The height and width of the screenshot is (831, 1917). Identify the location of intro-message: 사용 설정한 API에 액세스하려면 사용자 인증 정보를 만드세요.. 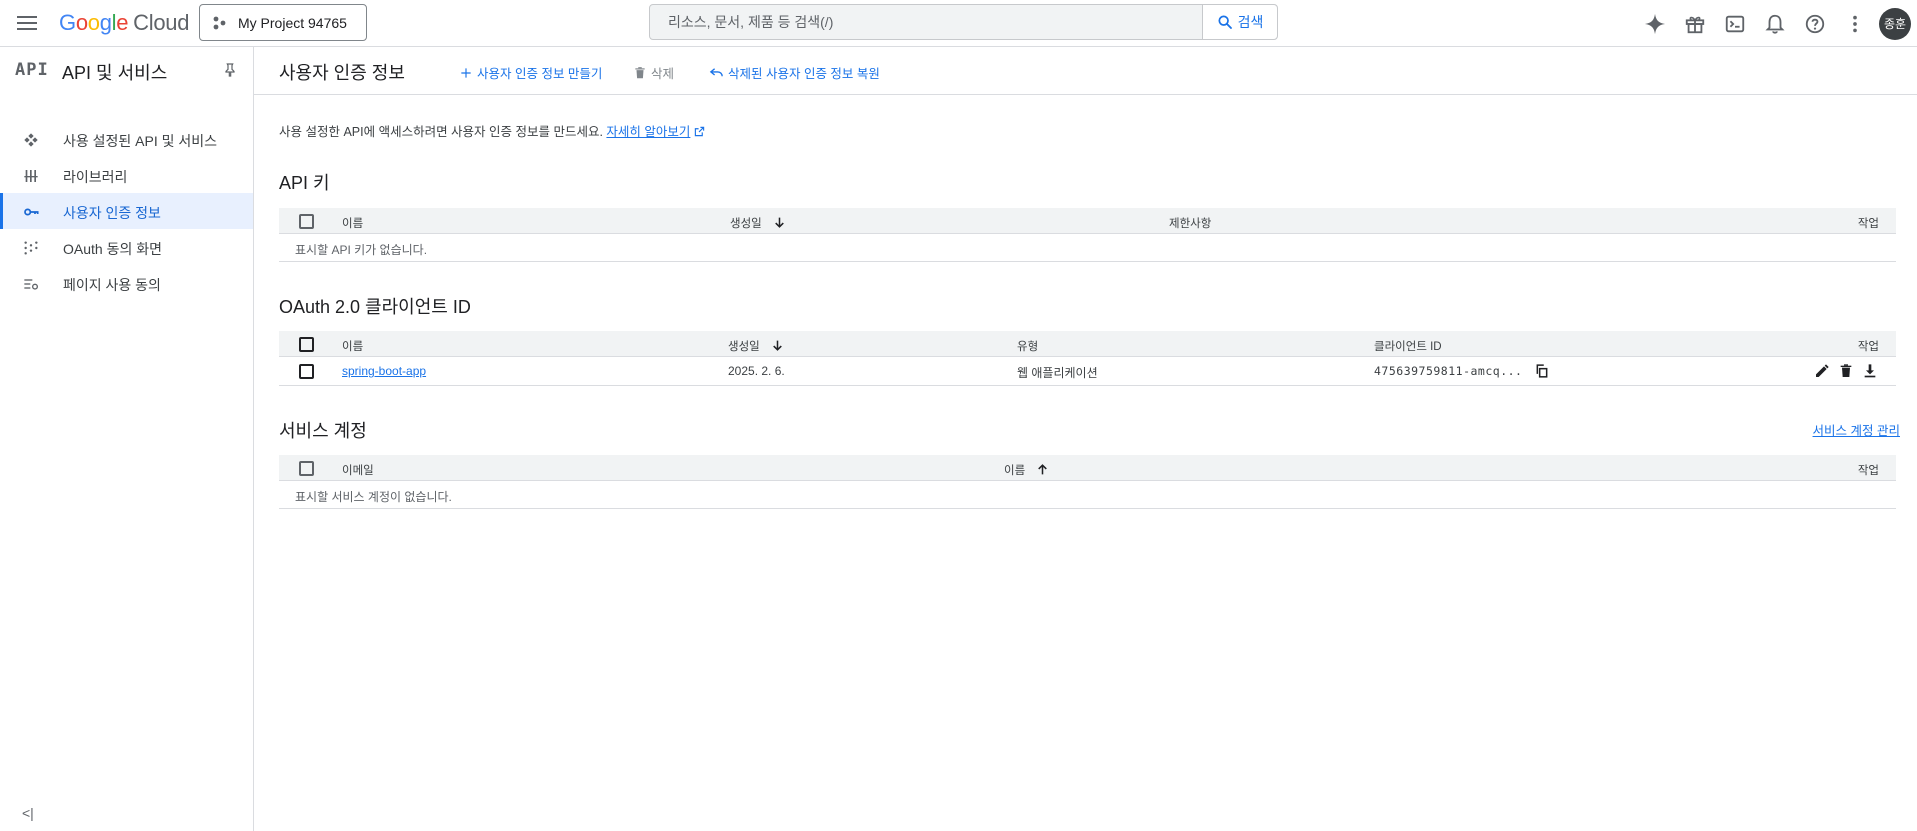
(441, 132).